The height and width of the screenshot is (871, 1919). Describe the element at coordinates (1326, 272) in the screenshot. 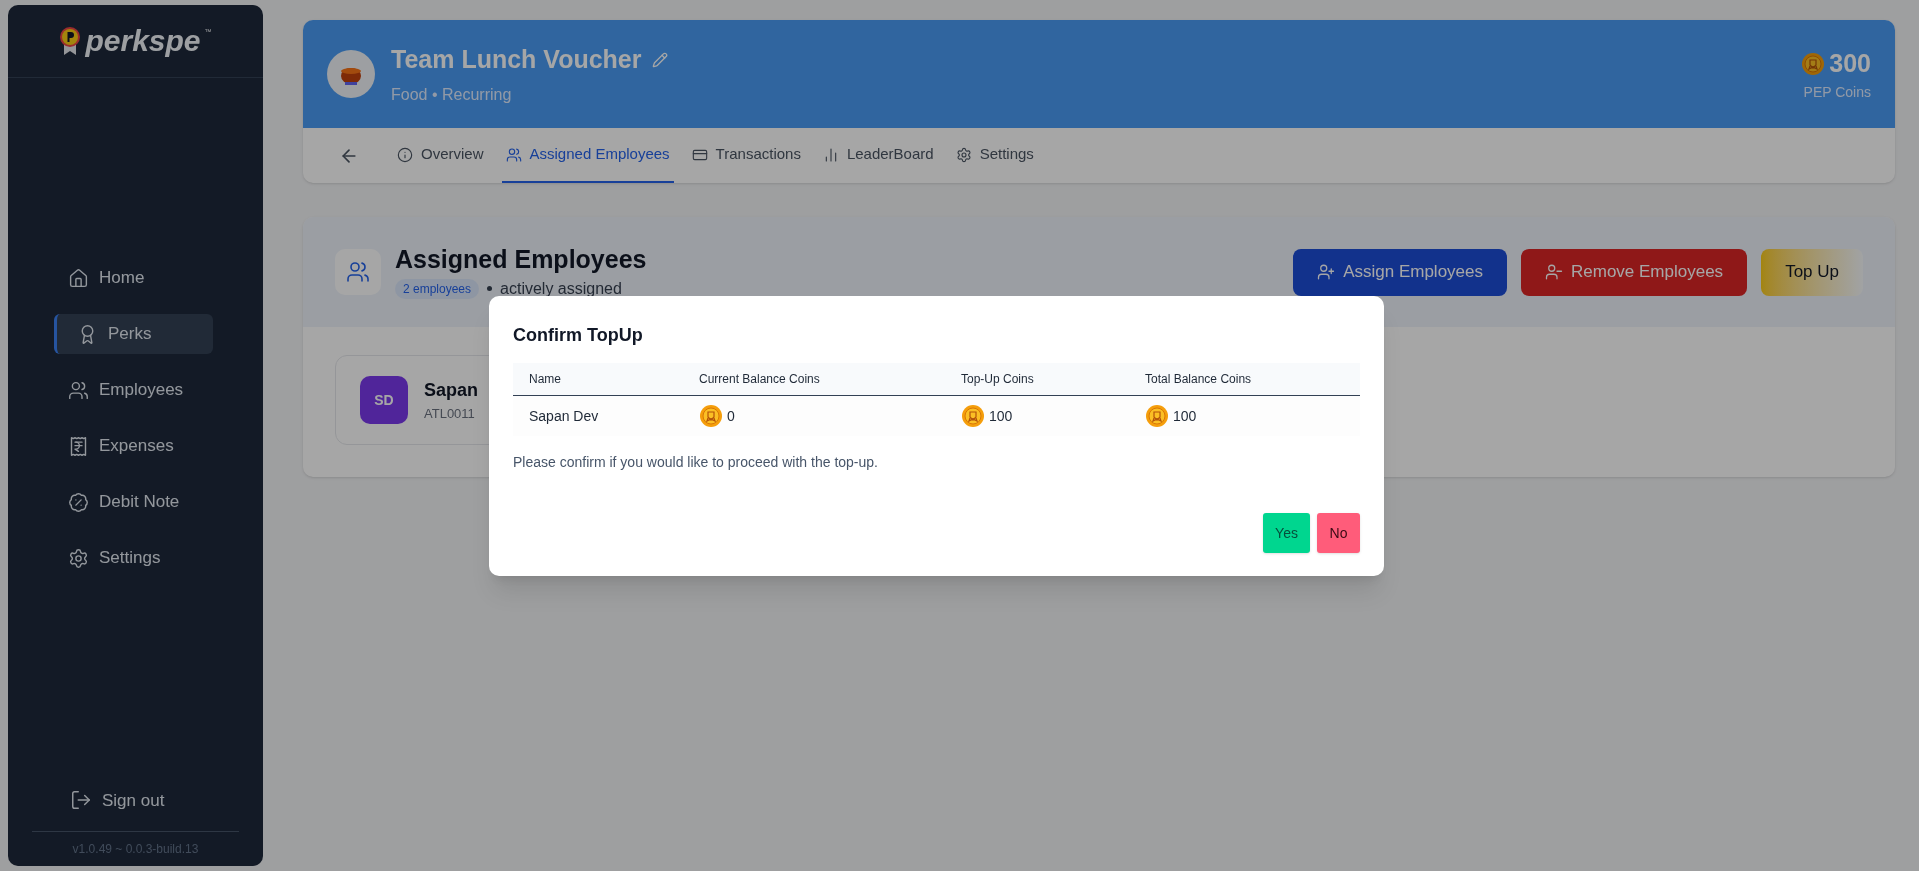

I see `user-plus-icon` at that location.